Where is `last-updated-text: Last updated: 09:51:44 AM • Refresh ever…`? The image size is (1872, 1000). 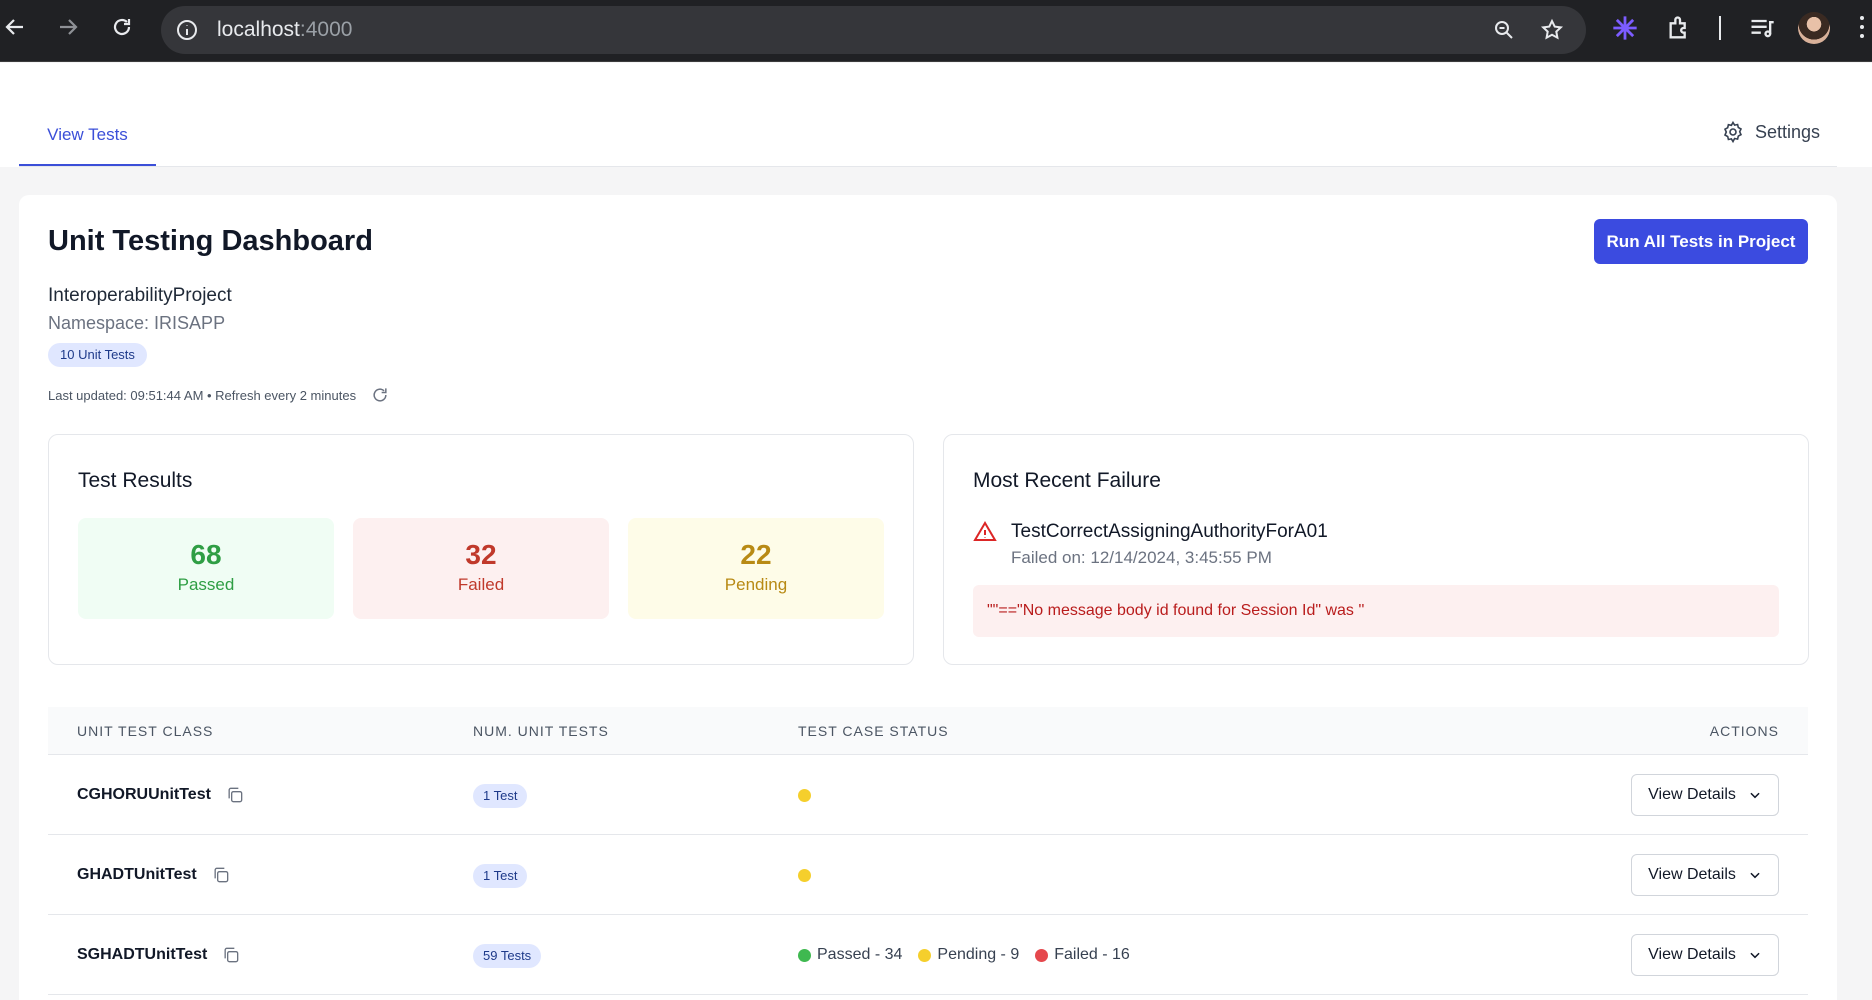 last-updated-text: Last updated: 09:51:44 AM • Refresh ever… is located at coordinates (202, 395).